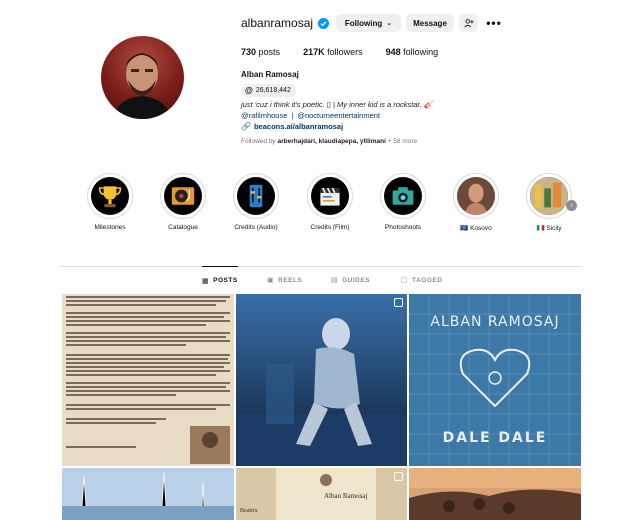 The image size is (640, 520). I want to click on highlight-catalogue: Catalogue, so click(183, 202).